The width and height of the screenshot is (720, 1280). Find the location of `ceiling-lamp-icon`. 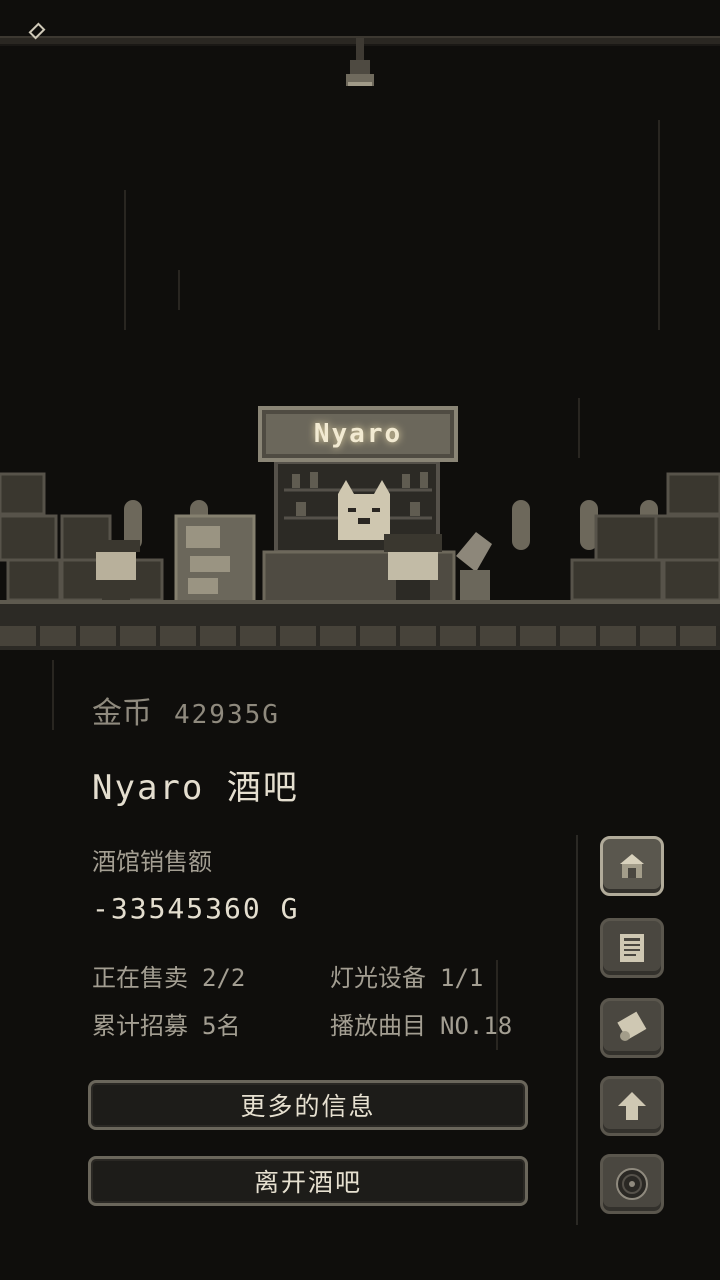

ceiling-lamp-icon is located at coordinates (360, 62).